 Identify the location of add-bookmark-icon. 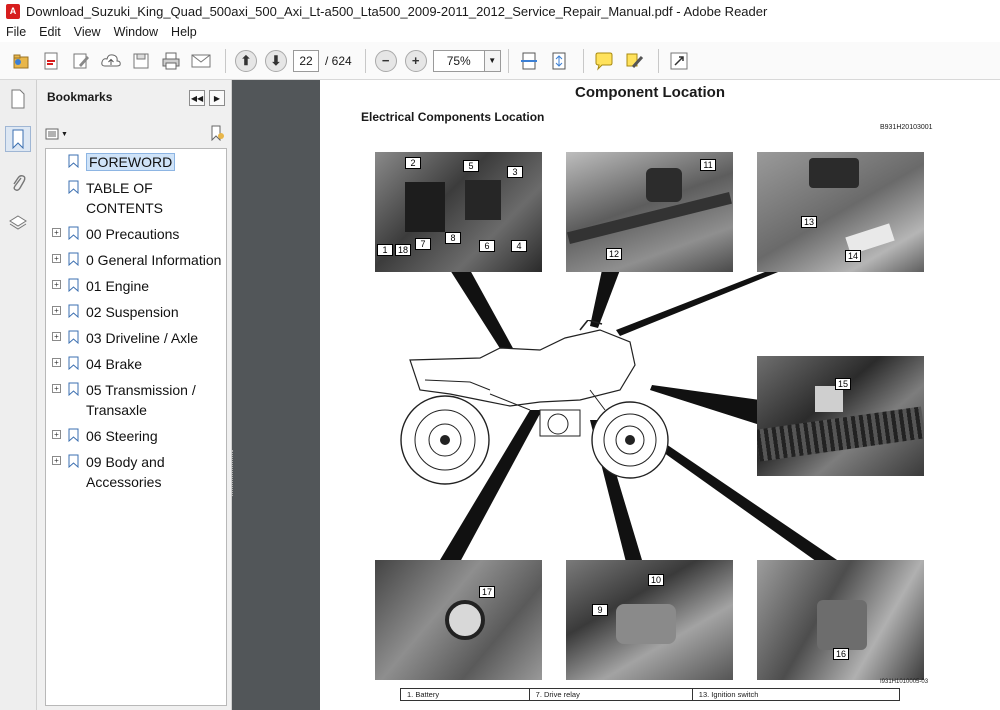
(217, 133).